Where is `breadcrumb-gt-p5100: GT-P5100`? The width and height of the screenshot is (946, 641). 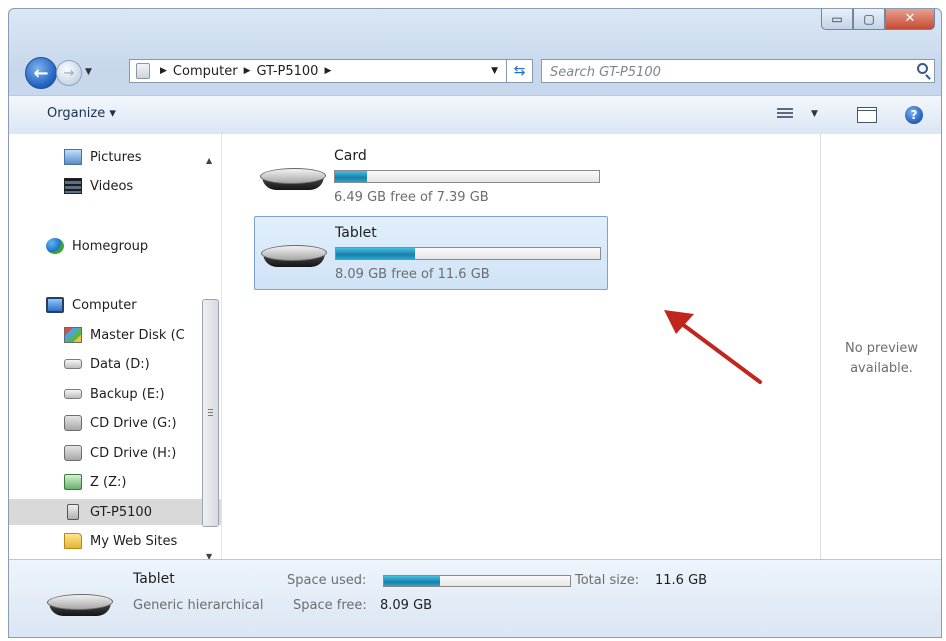 breadcrumb-gt-p5100: GT-P5100 is located at coordinates (287, 71).